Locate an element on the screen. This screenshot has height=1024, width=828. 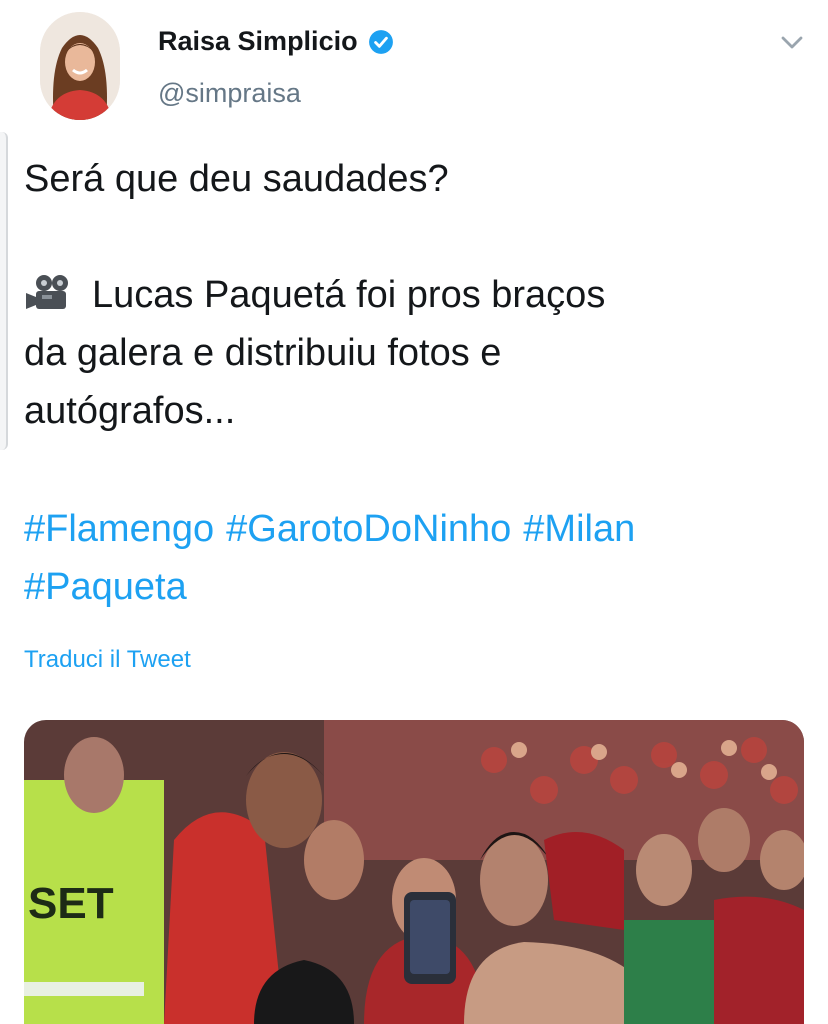
hashtag-row-1: #Flamengo #GarotoDoNinho #Milan is located at coordinates (335, 529).